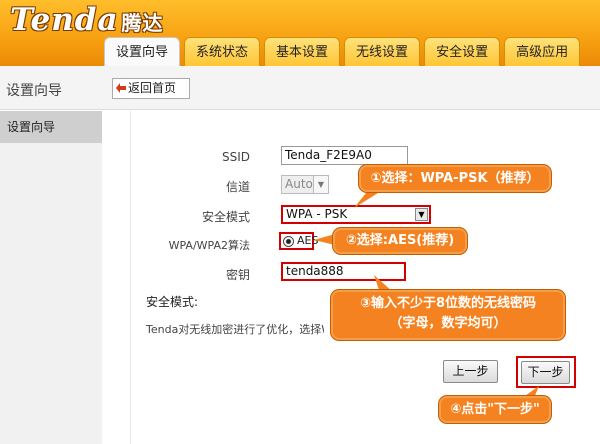  Describe the element at coordinates (344, 155) in the screenshot. I see `ssid-input: Tenda_F2E9A0` at that location.